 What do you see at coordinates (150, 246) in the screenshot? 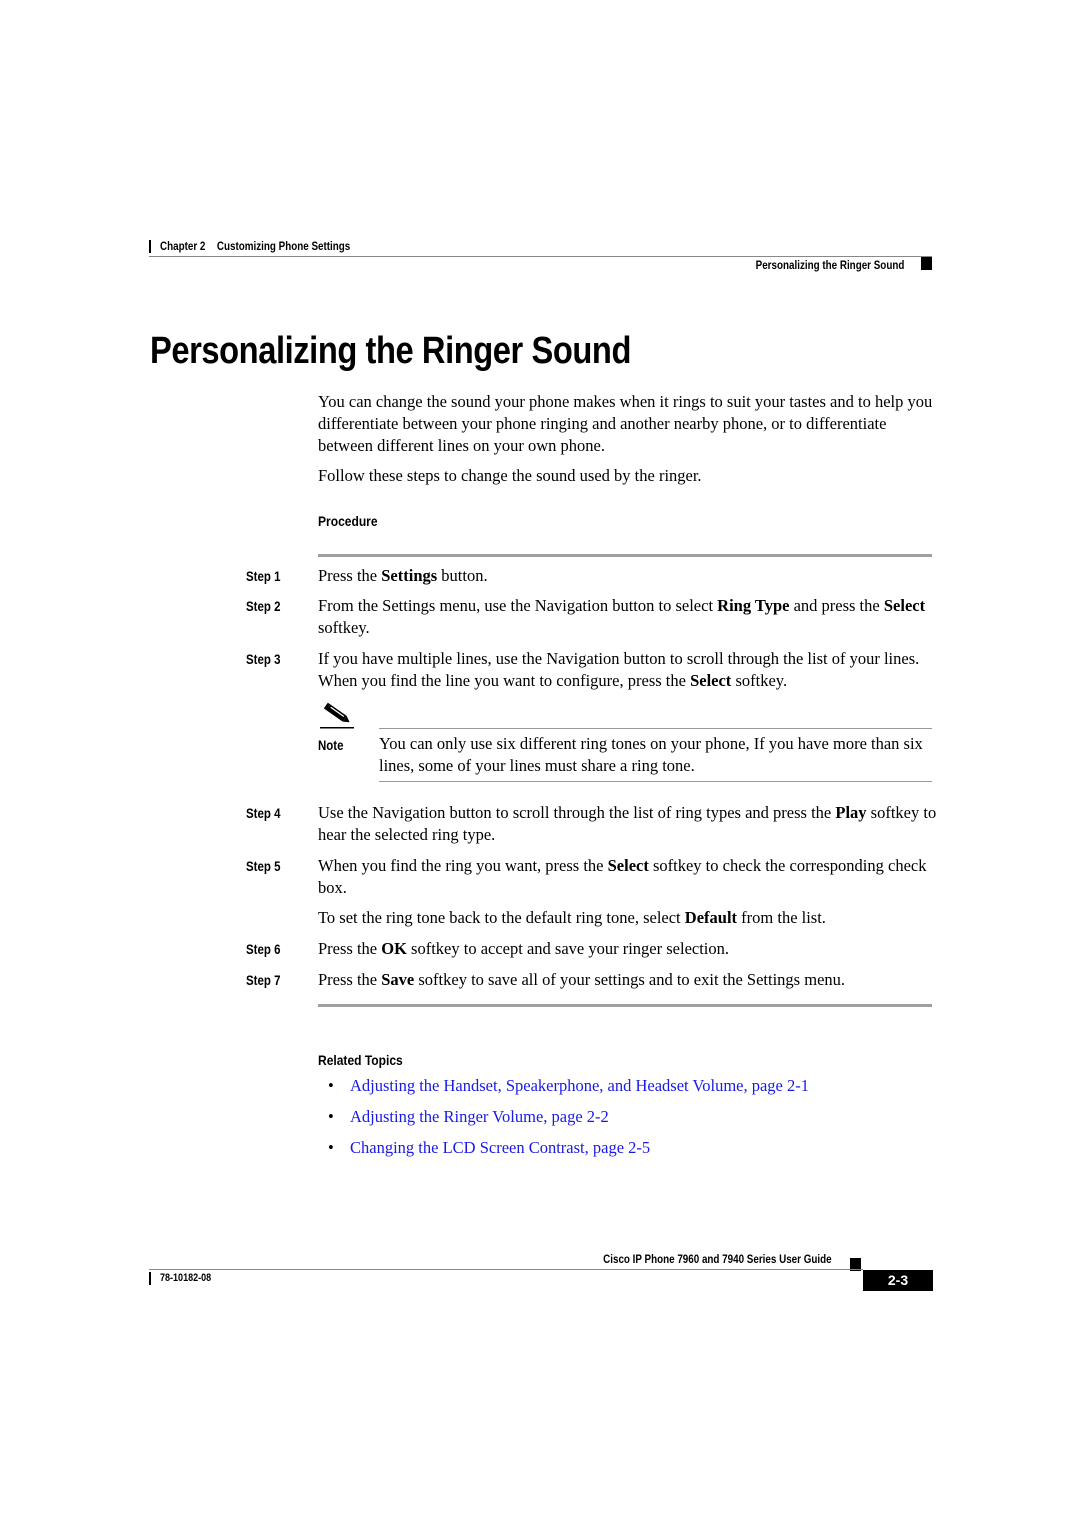
I see `header-left-bar` at bounding box center [150, 246].